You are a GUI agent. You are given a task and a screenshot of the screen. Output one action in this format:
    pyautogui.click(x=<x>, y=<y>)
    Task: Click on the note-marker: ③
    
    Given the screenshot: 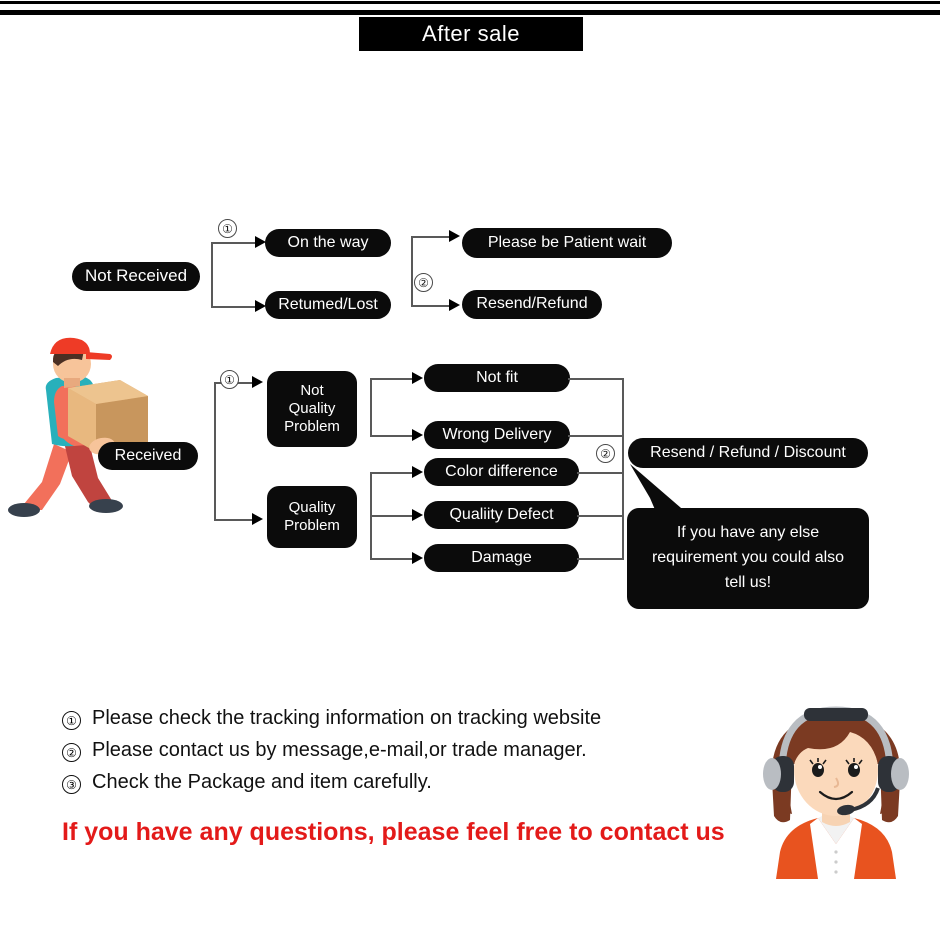 What is the action you would take?
    pyautogui.click(x=71, y=784)
    